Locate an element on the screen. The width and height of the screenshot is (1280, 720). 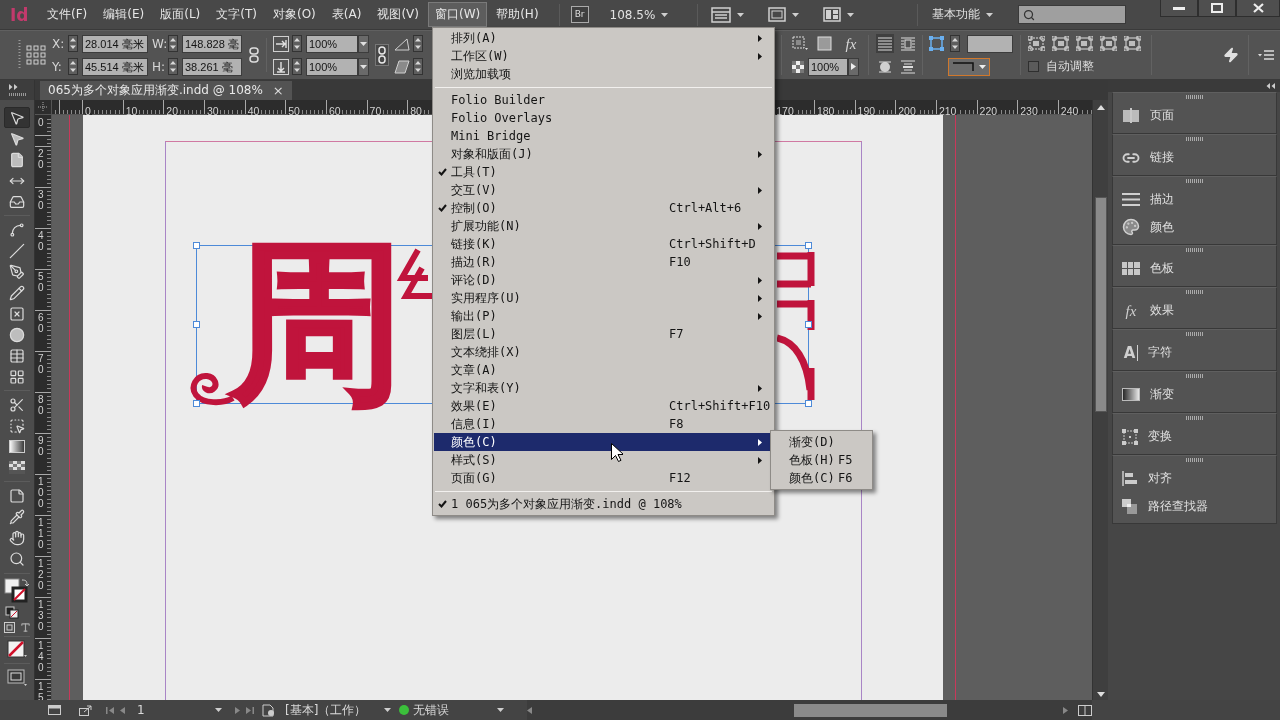
field-label: H: is located at coordinates (158, 66).